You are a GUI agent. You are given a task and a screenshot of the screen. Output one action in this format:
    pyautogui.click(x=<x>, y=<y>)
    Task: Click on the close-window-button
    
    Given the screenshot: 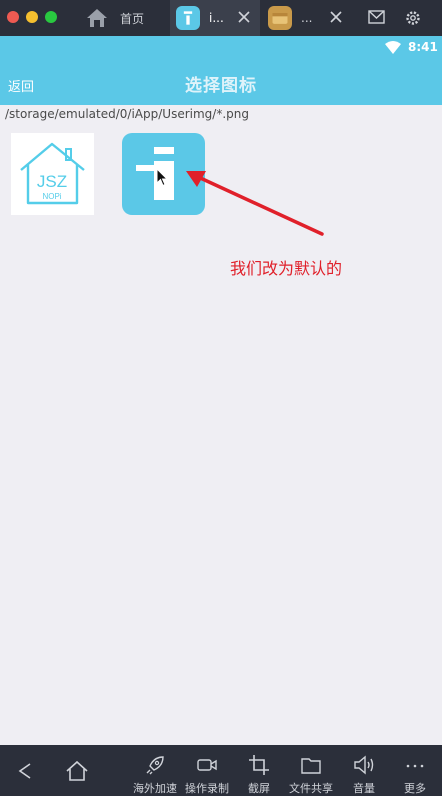 What is the action you would take?
    pyautogui.click(x=13, y=17)
    